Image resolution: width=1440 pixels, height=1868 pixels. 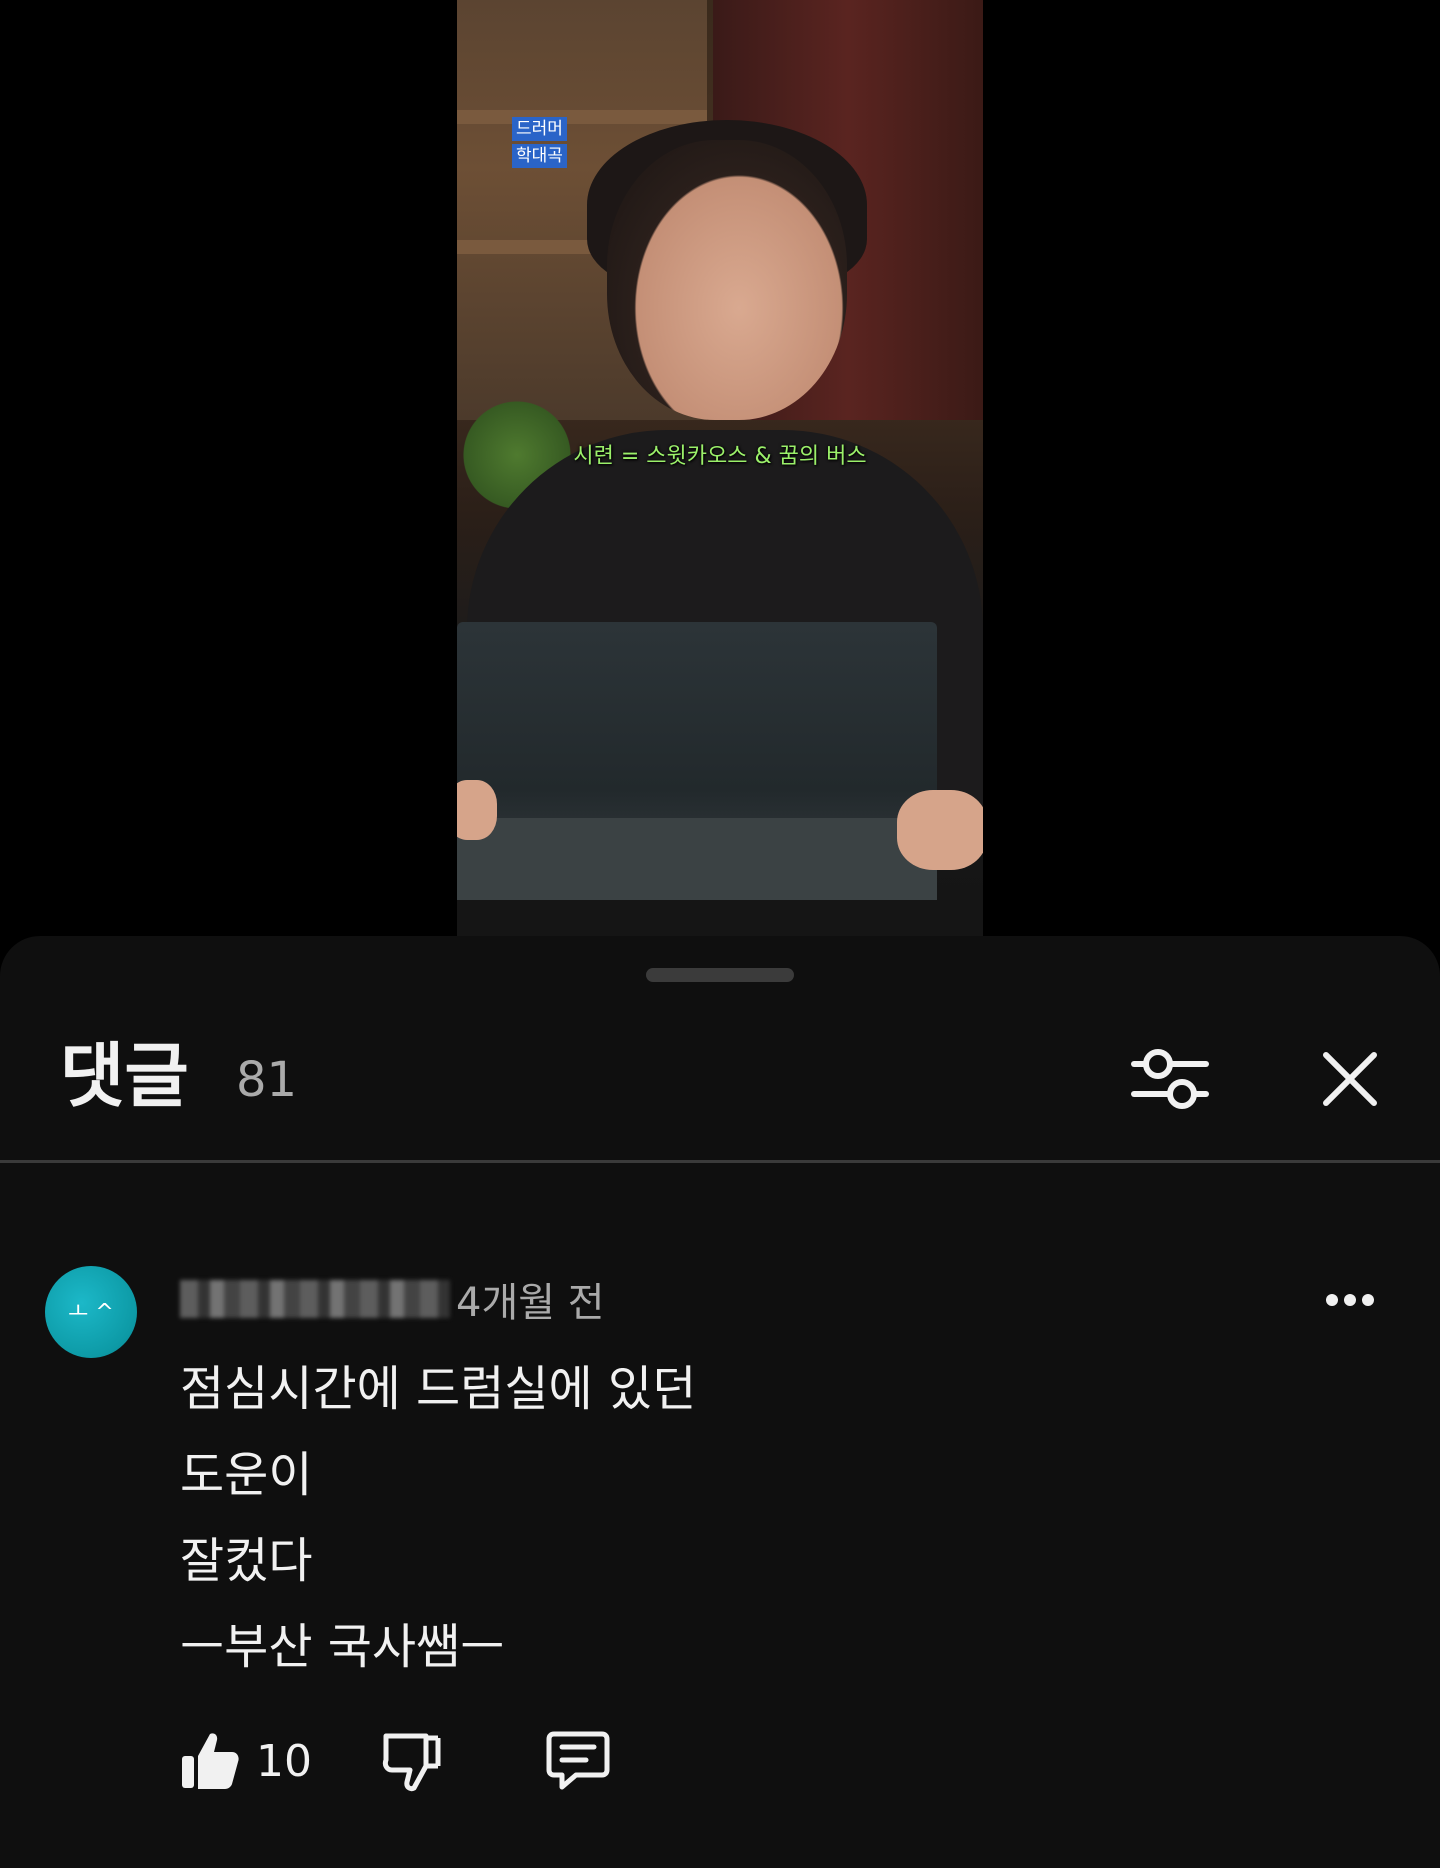 I want to click on thumbs-up-icon, so click(x=210, y=1761).